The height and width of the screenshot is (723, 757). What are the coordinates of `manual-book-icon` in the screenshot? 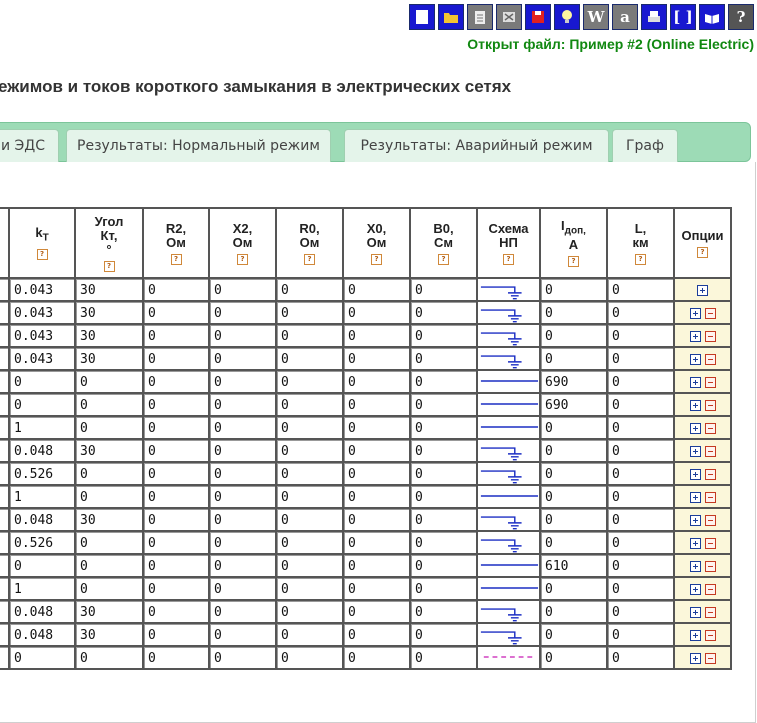 It's located at (712, 17).